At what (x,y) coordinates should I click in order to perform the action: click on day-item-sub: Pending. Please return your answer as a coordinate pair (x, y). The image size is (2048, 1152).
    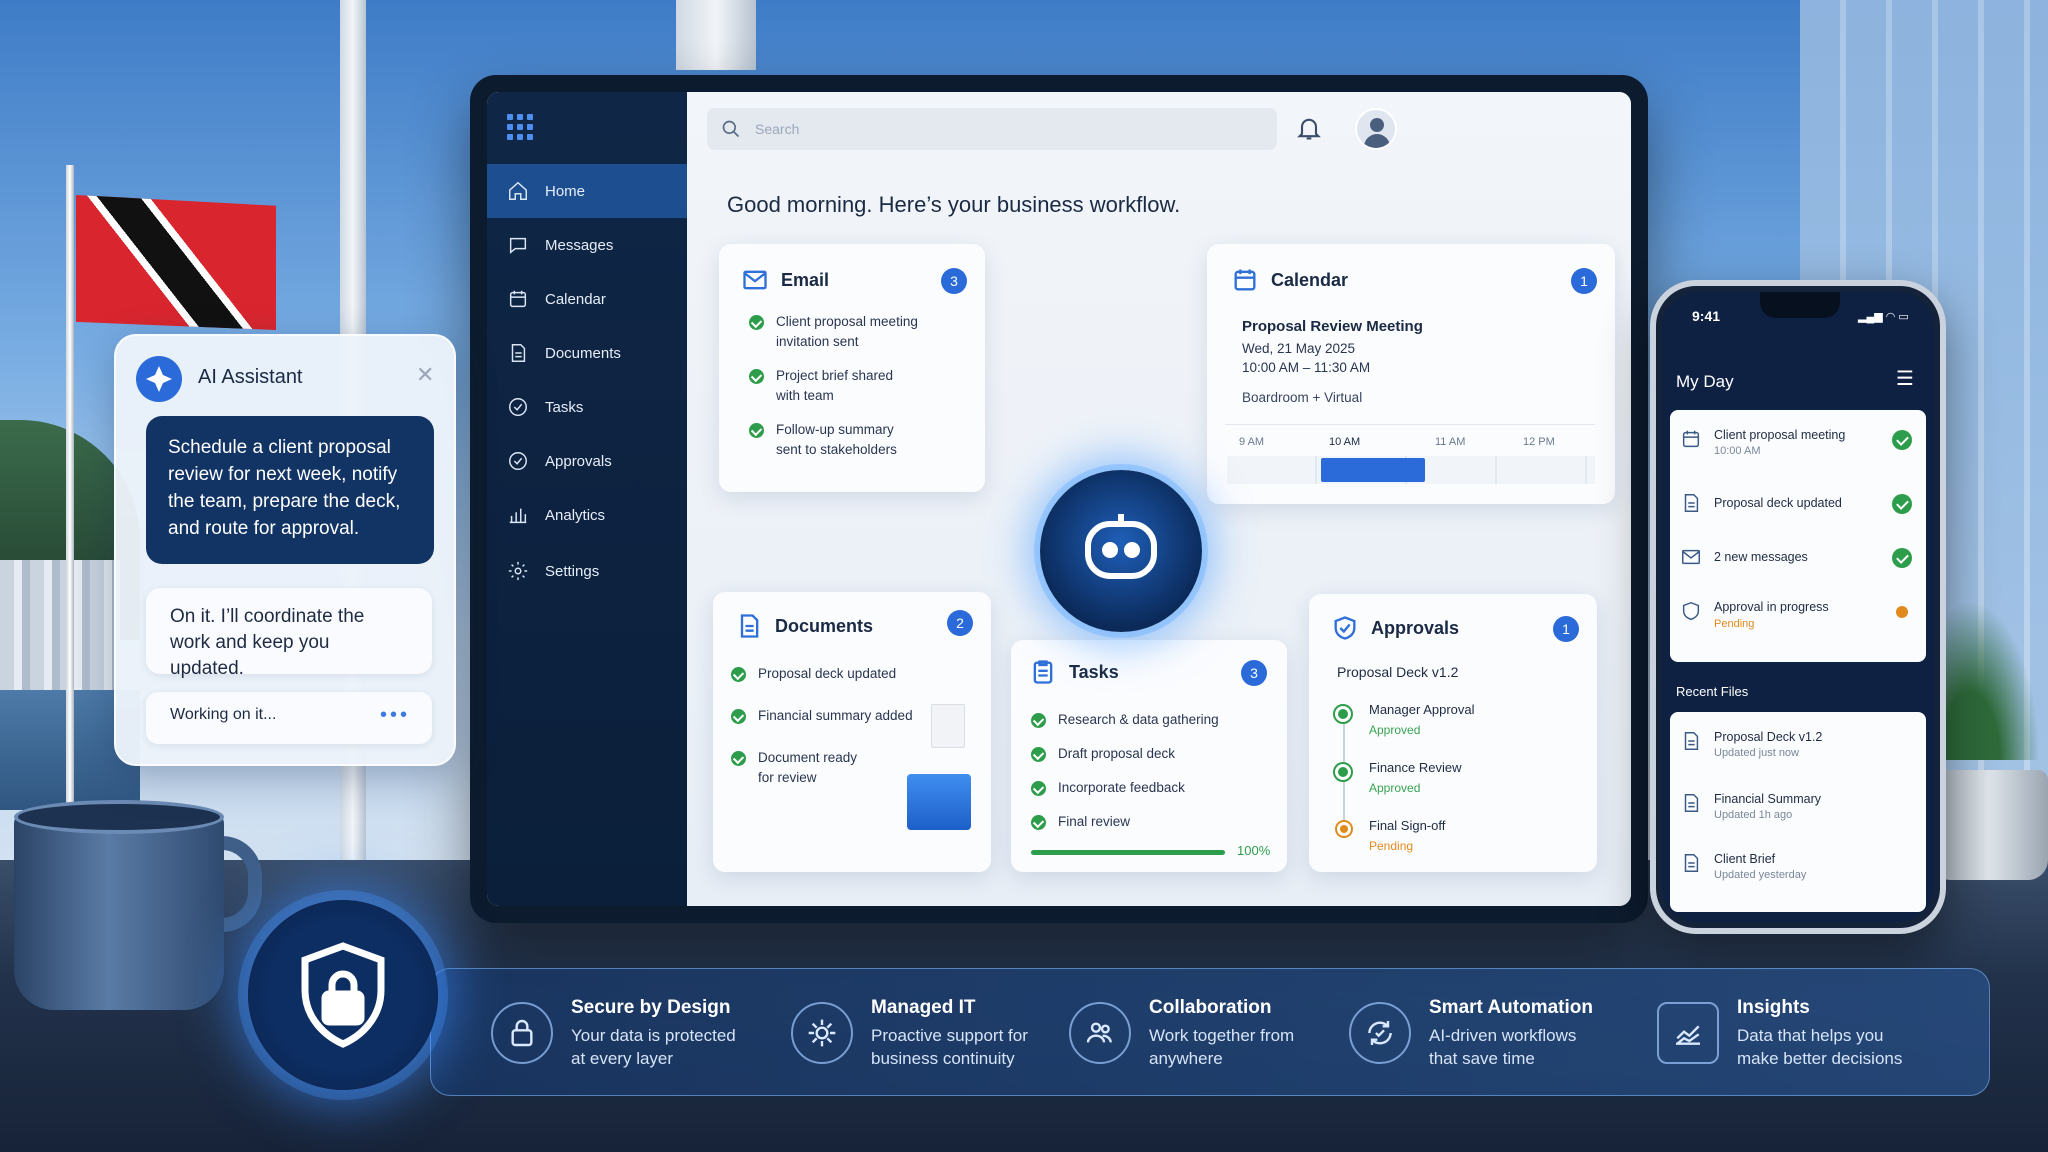
    Looking at the image, I should click on (1734, 624).